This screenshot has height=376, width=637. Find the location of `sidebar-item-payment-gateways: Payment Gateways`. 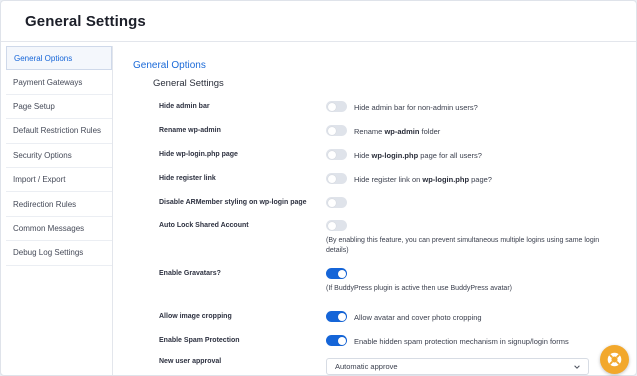

sidebar-item-payment-gateways: Payment Gateways is located at coordinates (59, 82).